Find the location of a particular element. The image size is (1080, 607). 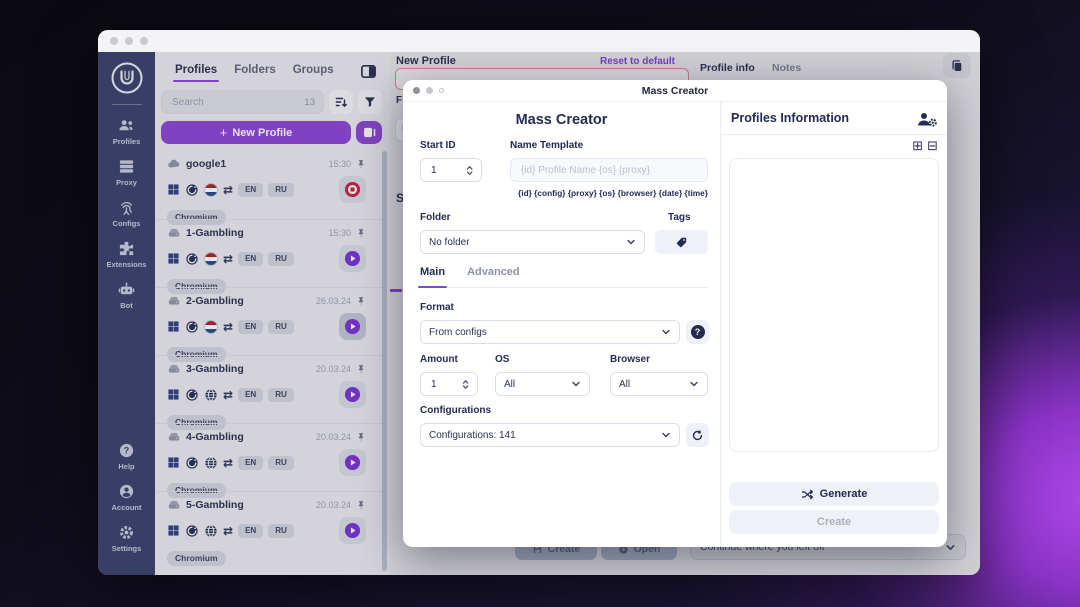

sidebar-item-extensions: Extensions is located at coordinates (126, 254).